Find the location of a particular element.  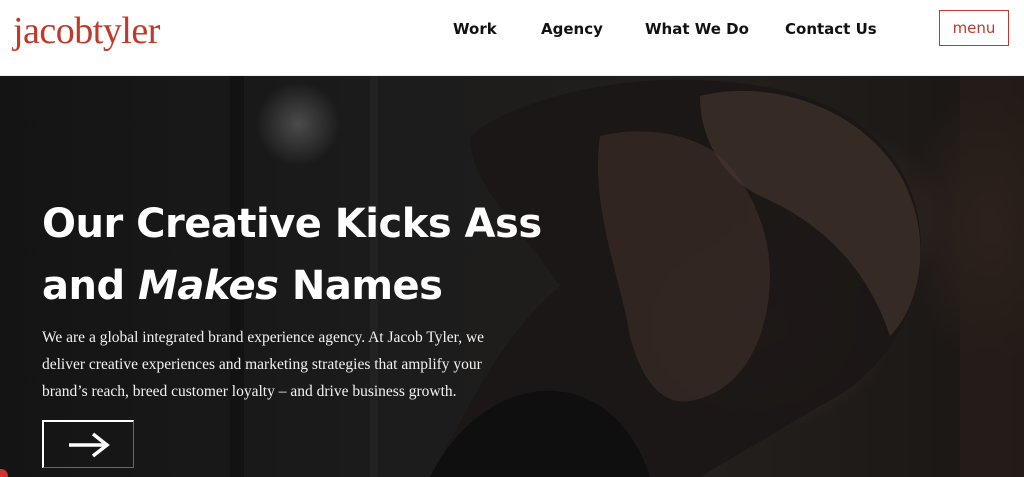

hero-headline-line1: Our Creative Kicks Ass is located at coordinates (292, 224).